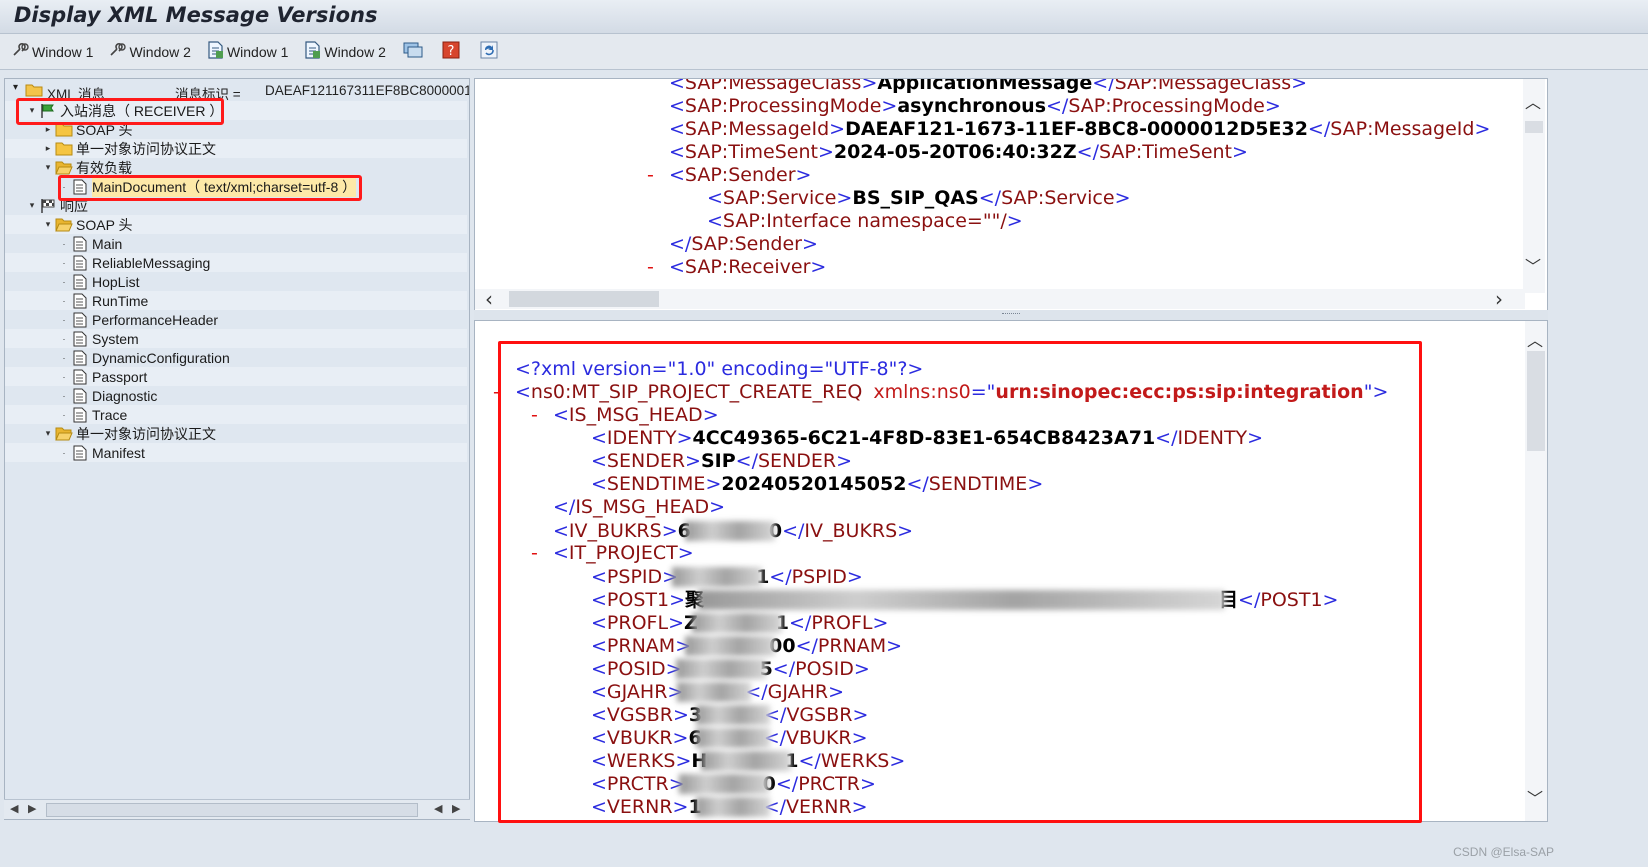 The width and height of the screenshot is (1648, 867). Describe the element at coordinates (489, 52) in the screenshot. I see `refresh-button` at that location.